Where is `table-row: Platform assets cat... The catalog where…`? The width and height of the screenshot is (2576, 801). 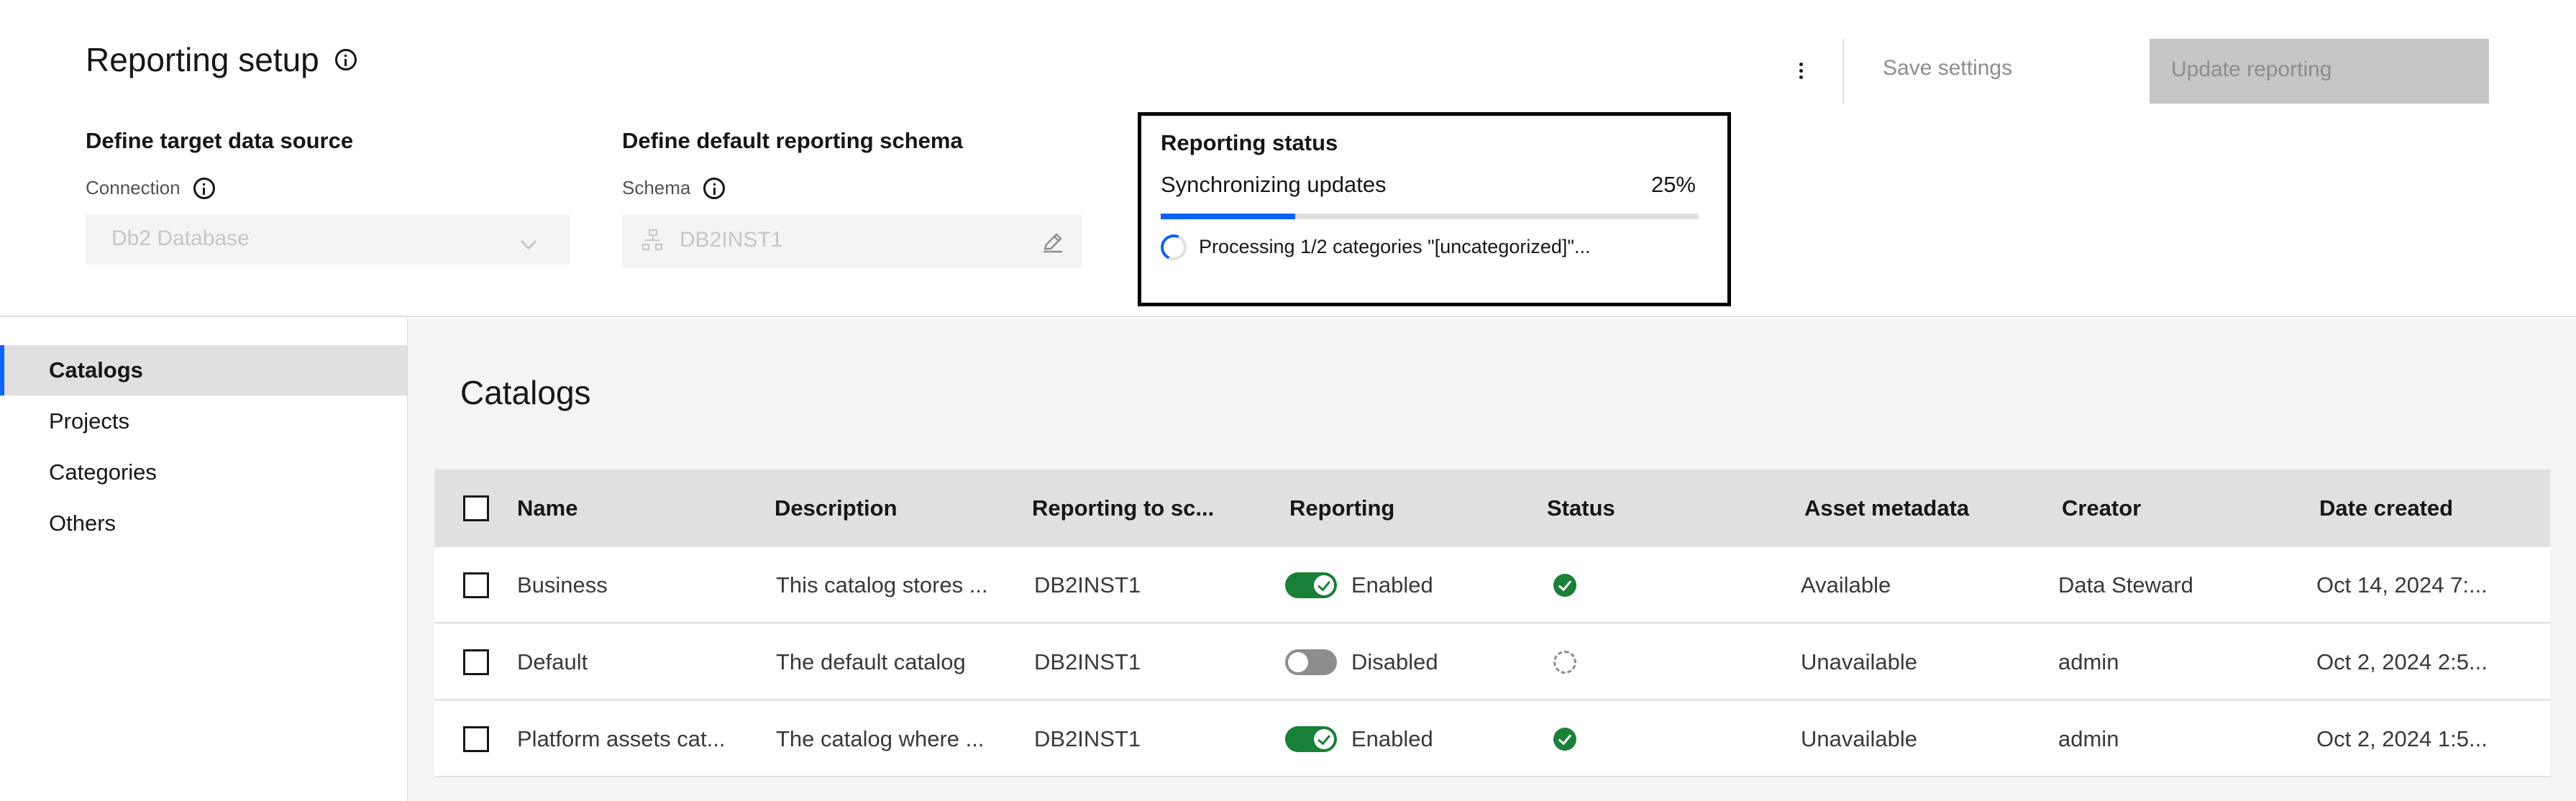
table-row: Platform assets cat... The catalog where… is located at coordinates (1492, 739).